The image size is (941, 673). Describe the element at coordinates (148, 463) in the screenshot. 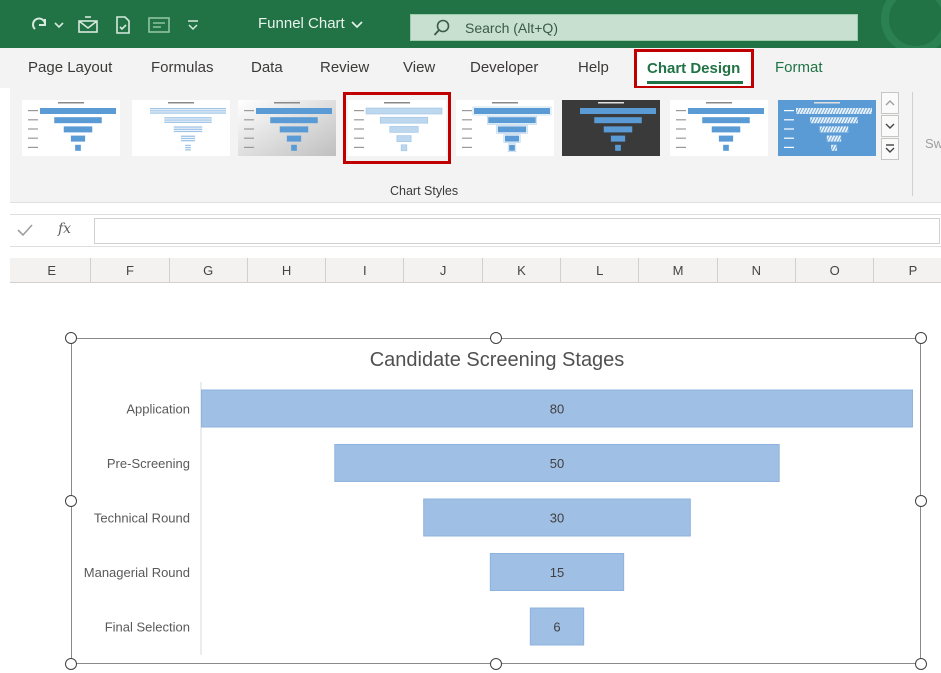

I see `category-label: Pre-Screening` at that location.